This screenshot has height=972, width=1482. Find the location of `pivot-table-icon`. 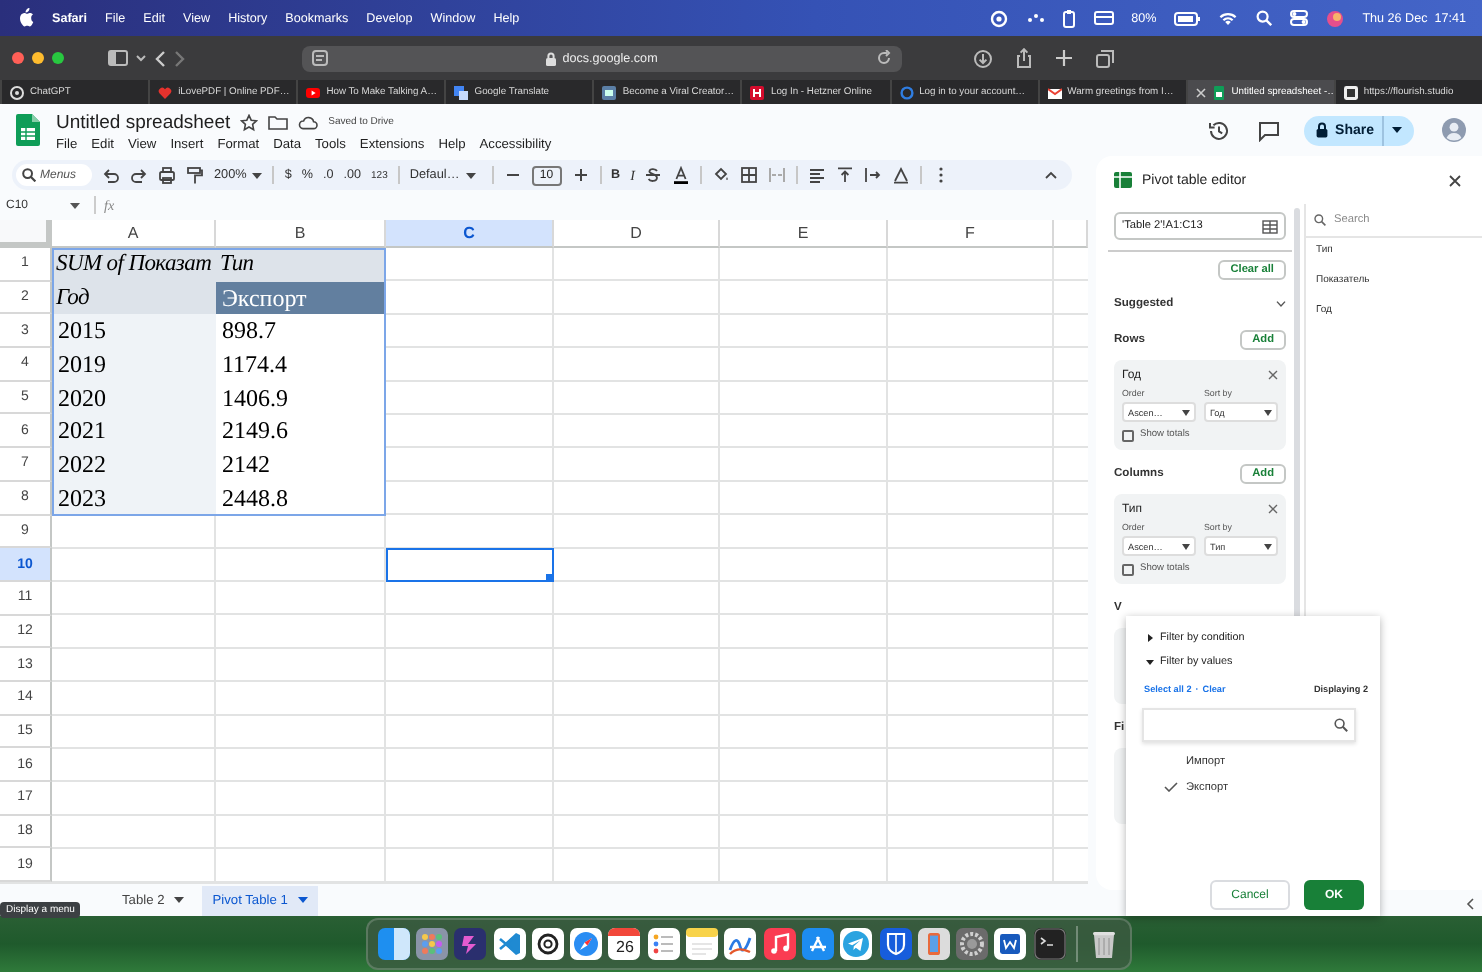

pivot-table-icon is located at coordinates (1123, 180).